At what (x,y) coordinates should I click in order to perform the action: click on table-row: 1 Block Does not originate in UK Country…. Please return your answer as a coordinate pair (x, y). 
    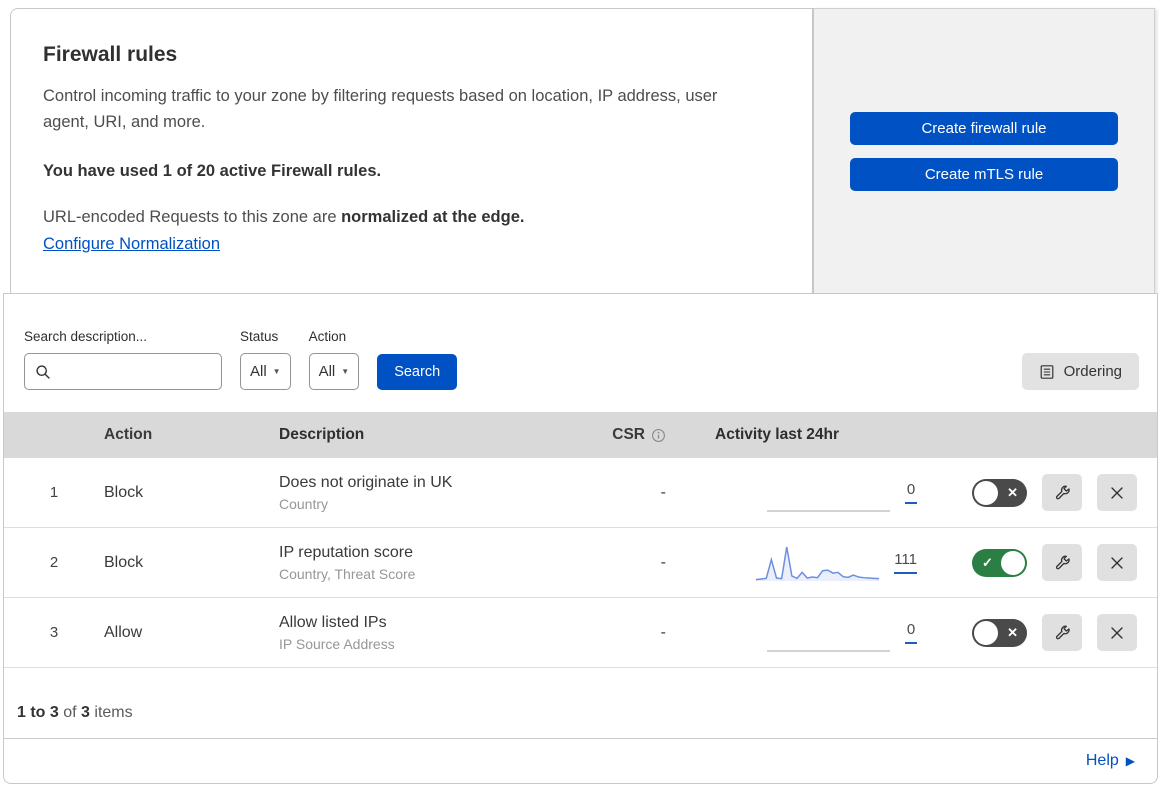
    Looking at the image, I should click on (580, 493).